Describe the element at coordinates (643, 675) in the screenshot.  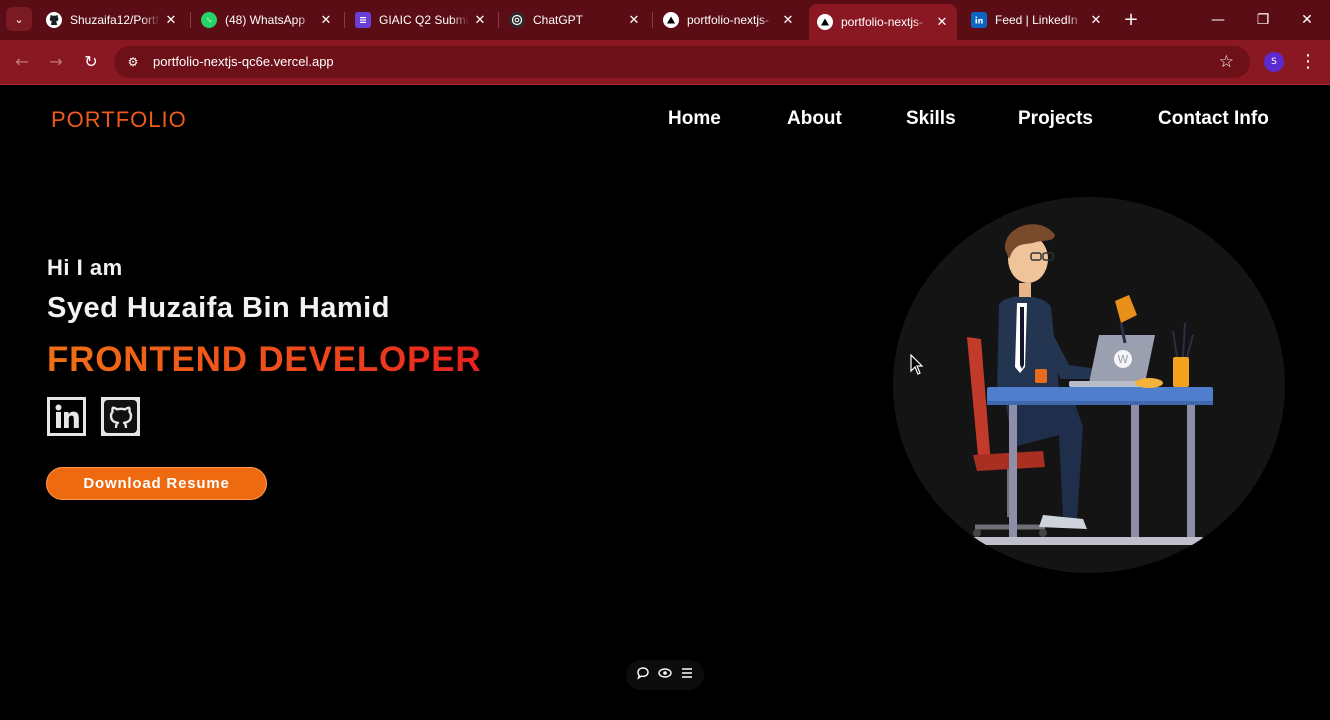
I see `comment-icon` at that location.